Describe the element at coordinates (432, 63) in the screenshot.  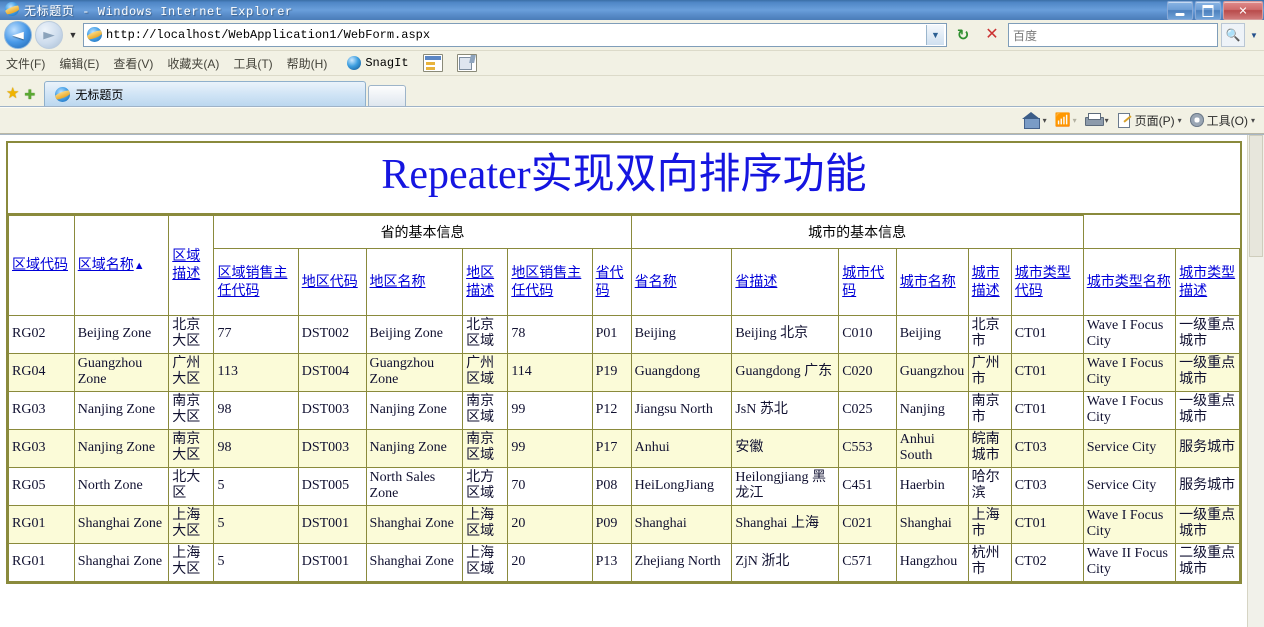
I see `snagit-capture-icon` at that location.